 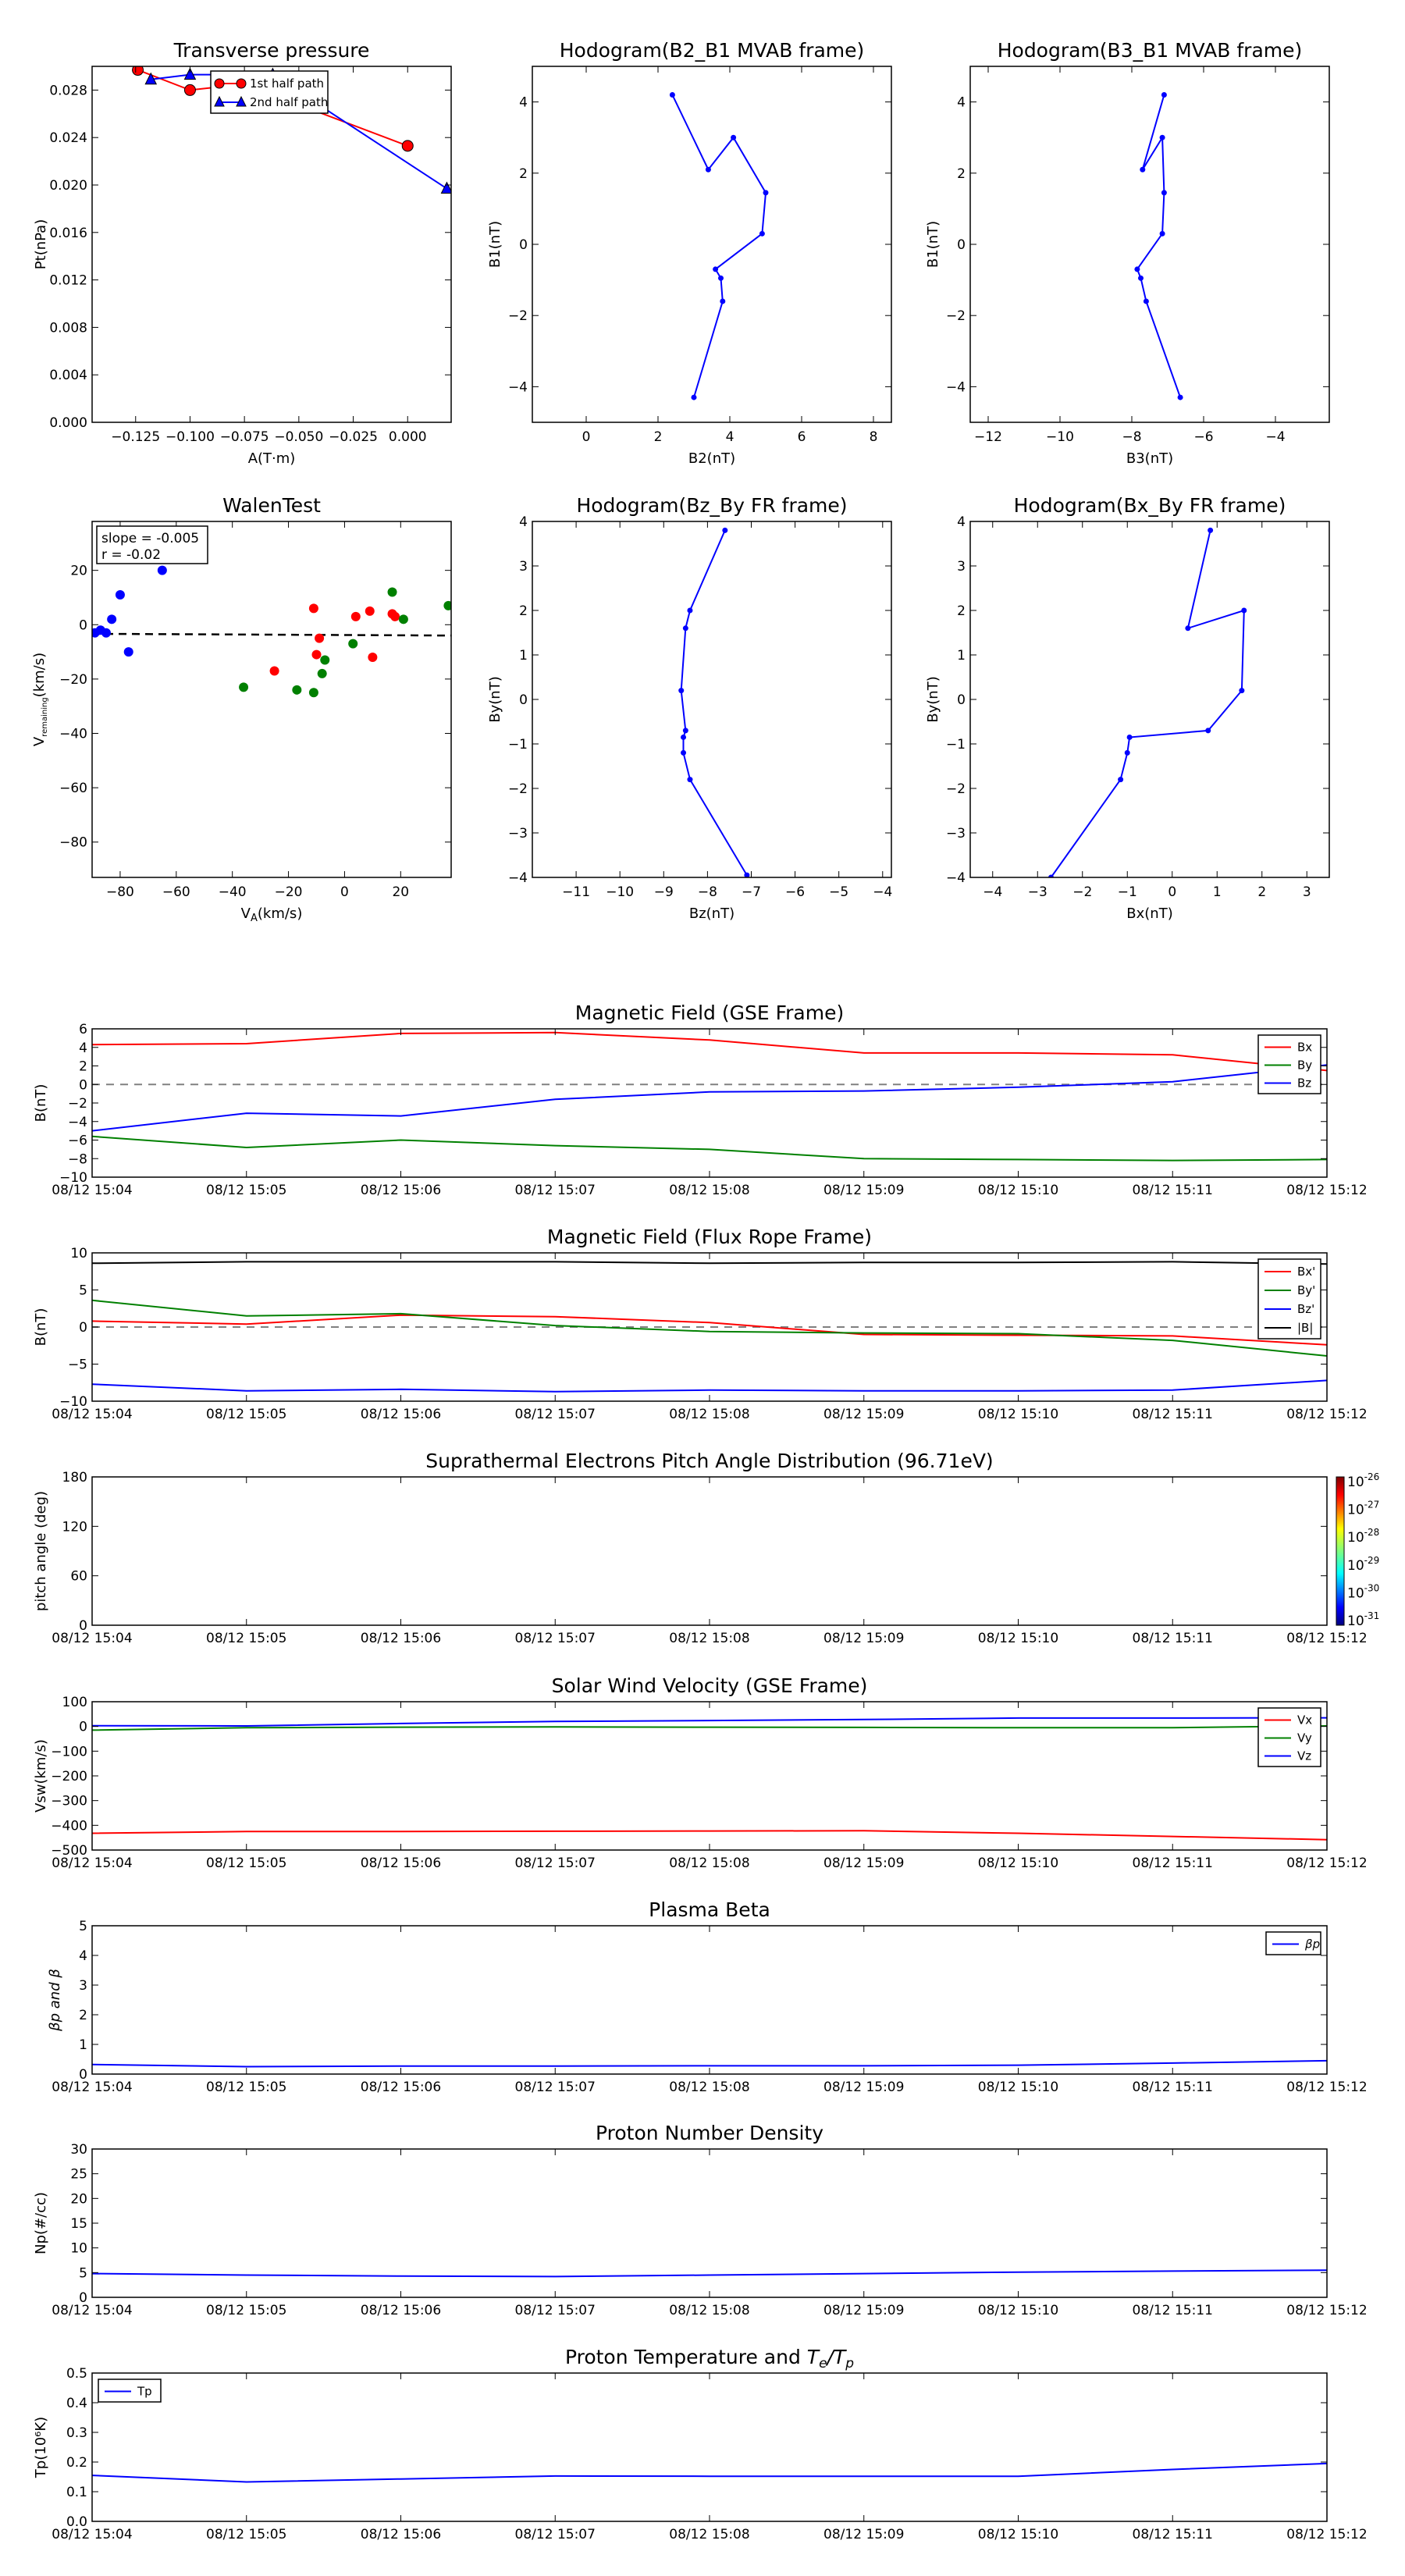 I want to click on x-tick-label: −6, so click(x=795, y=892).